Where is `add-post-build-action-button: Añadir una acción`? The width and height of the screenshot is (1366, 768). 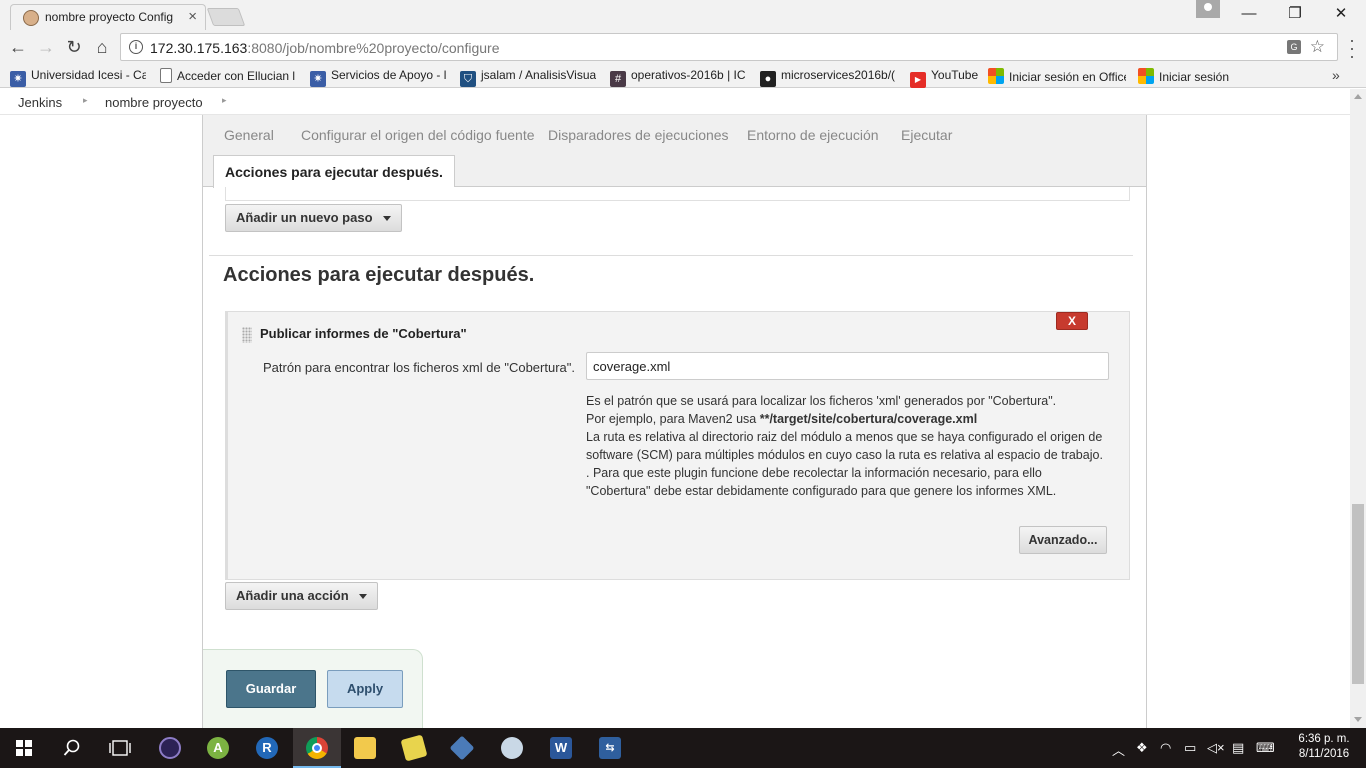
add-post-build-action-button: Añadir una acción is located at coordinates (301, 596).